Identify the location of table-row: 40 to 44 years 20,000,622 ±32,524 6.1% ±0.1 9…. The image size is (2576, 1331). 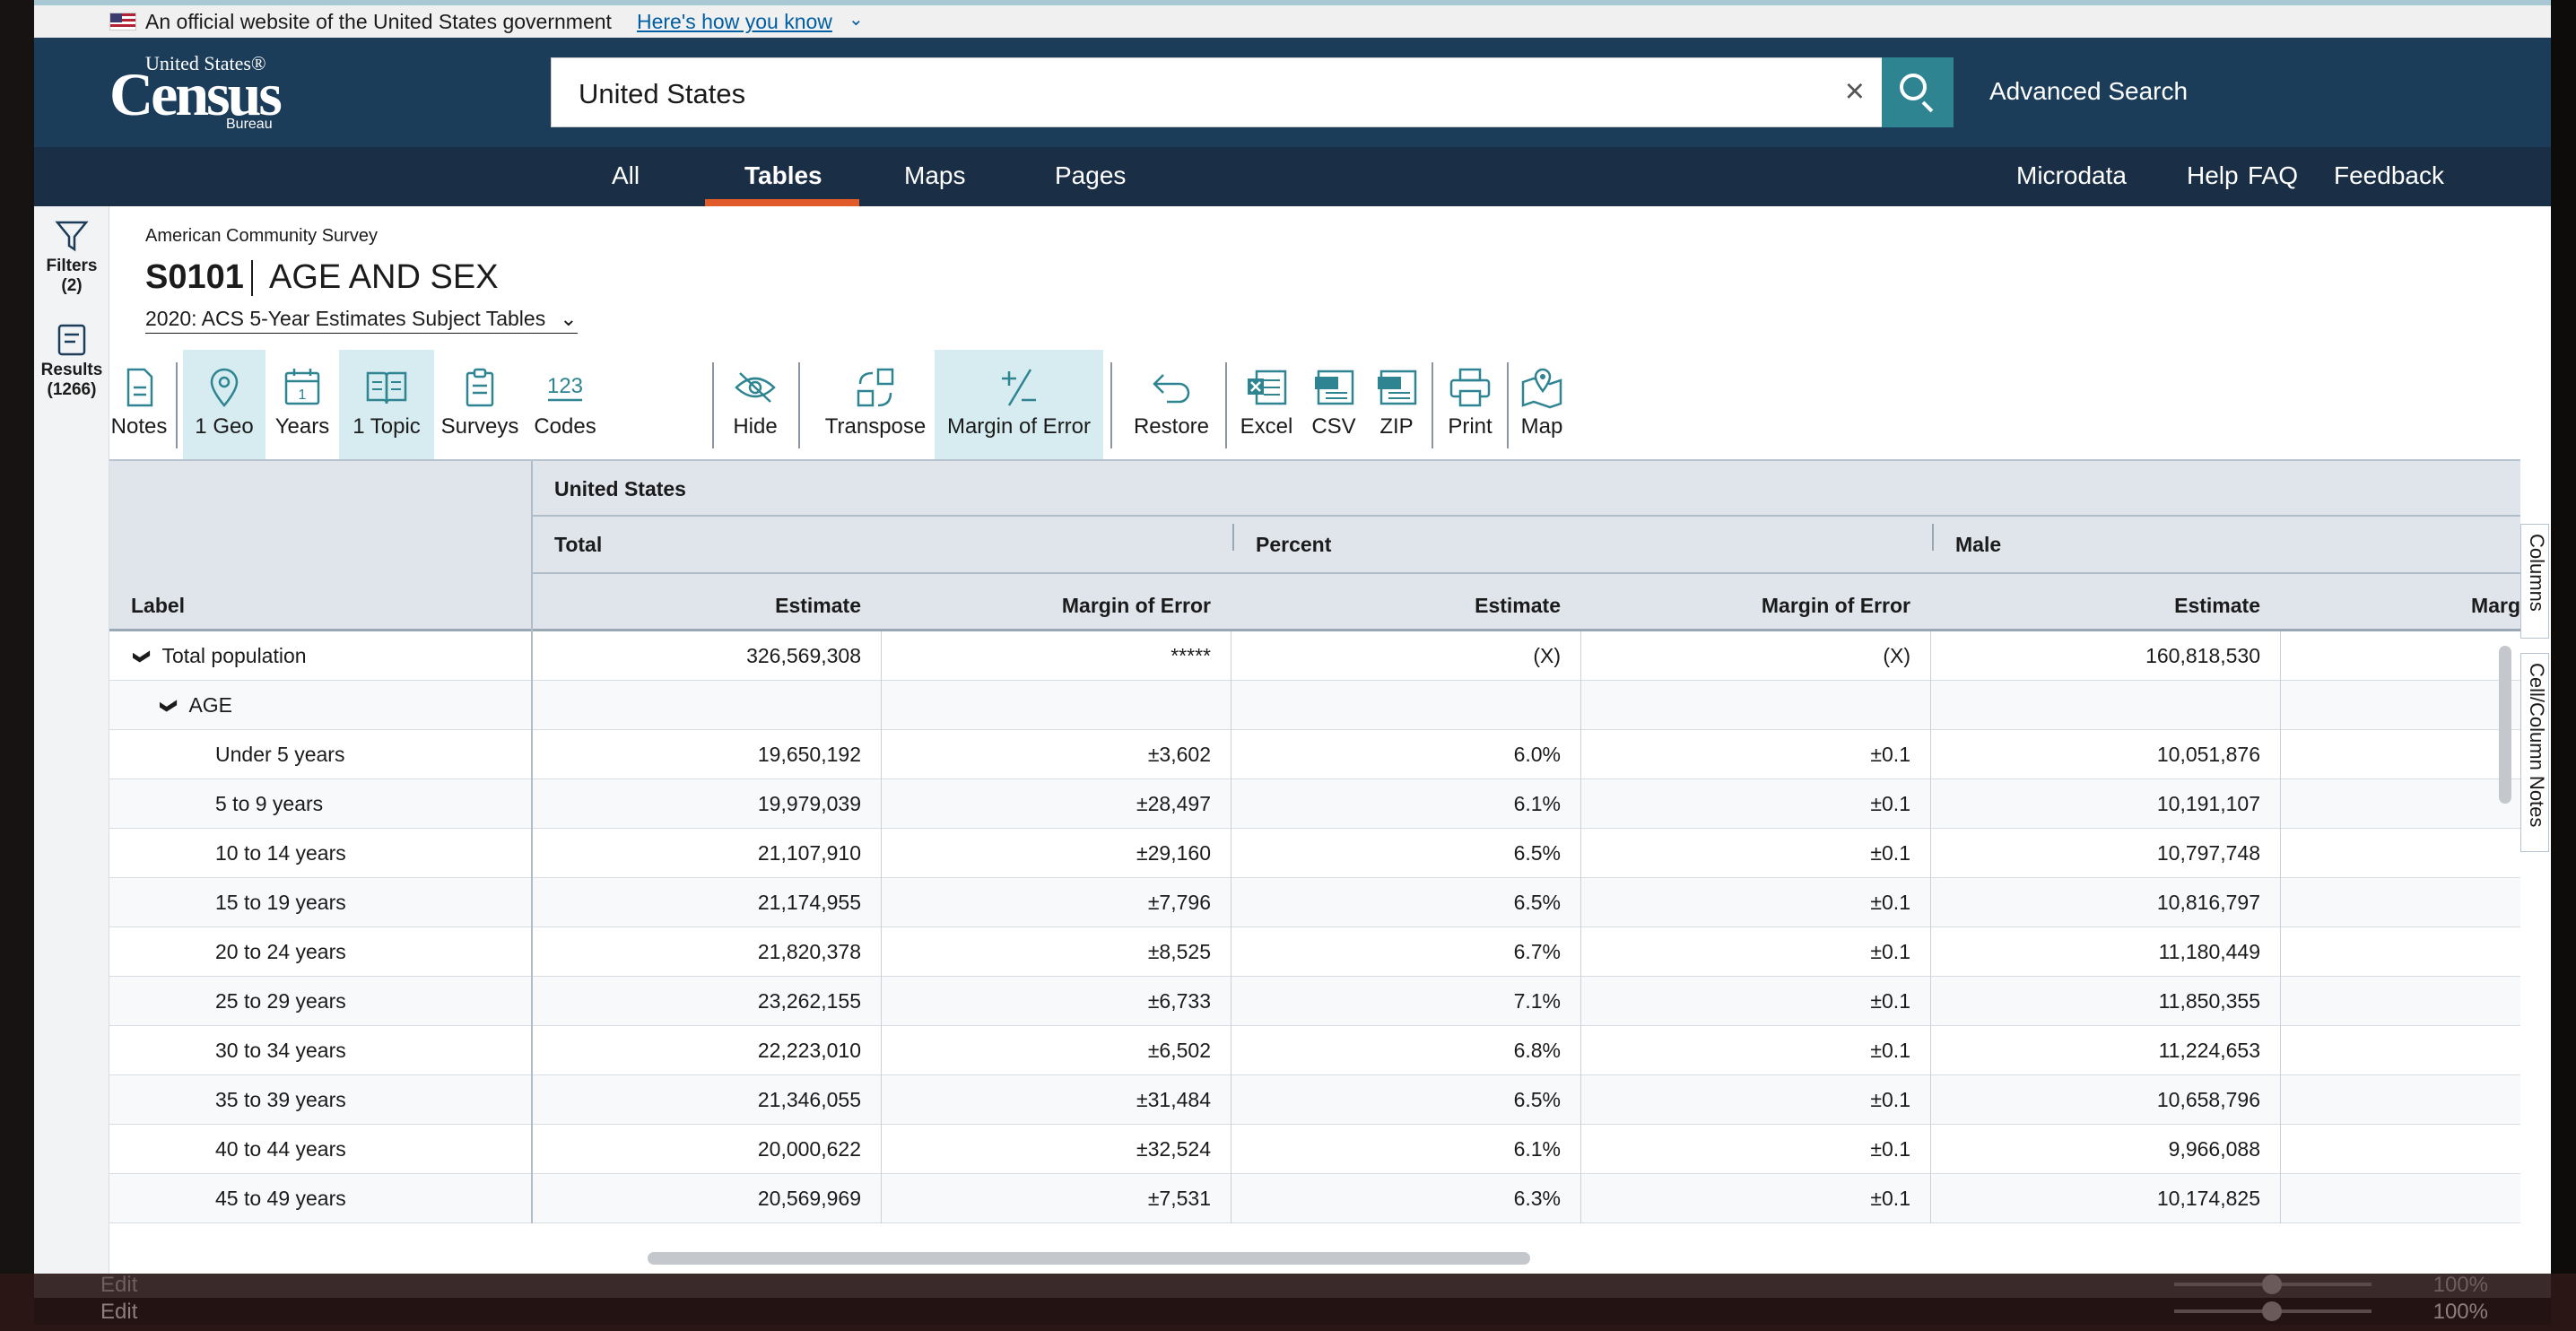
(1314, 1149).